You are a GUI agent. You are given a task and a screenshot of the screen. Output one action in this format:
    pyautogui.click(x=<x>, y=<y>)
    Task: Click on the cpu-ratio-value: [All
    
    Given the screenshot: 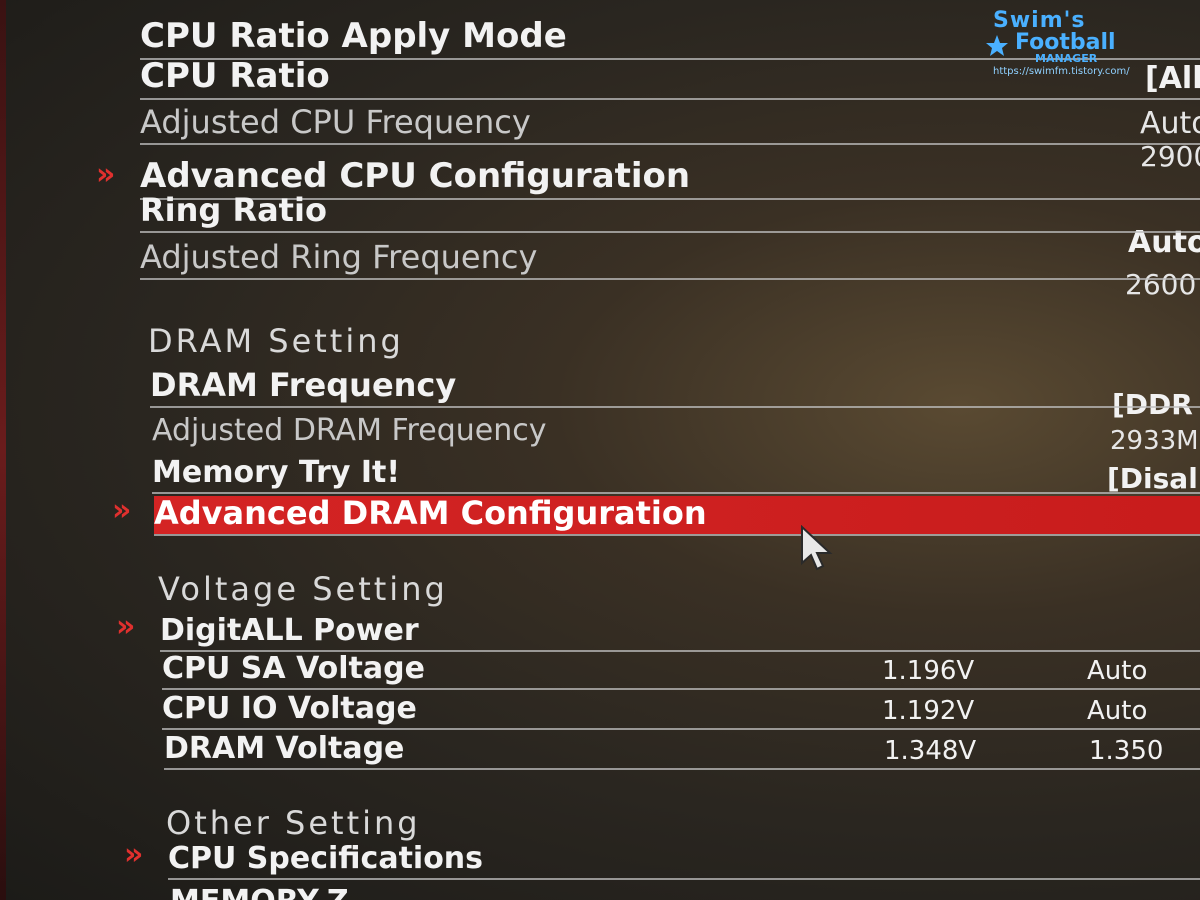 What is the action you would take?
    pyautogui.click(x=1172, y=78)
    